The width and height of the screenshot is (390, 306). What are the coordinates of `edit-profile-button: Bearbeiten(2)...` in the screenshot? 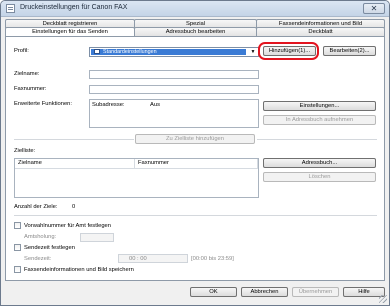 It's located at (349, 51).